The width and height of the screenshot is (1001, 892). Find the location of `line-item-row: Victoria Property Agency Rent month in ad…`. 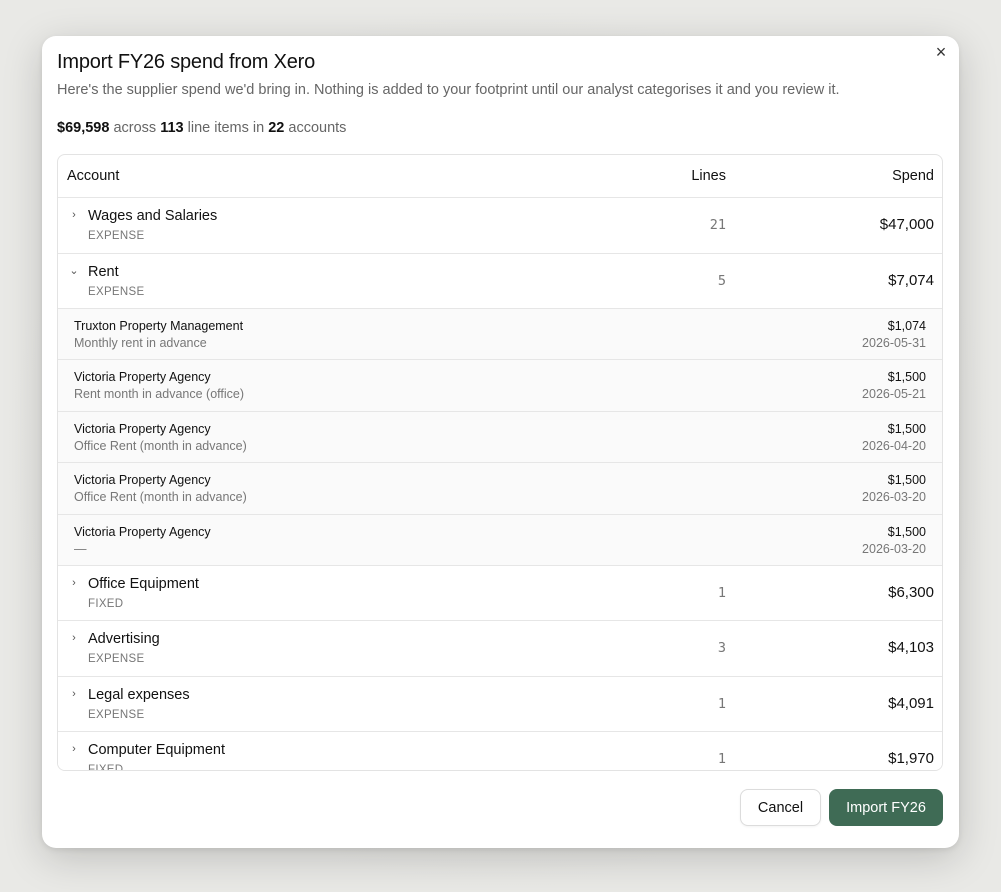

line-item-row: Victoria Property Agency Rent month in ad… is located at coordinates (500, 386).